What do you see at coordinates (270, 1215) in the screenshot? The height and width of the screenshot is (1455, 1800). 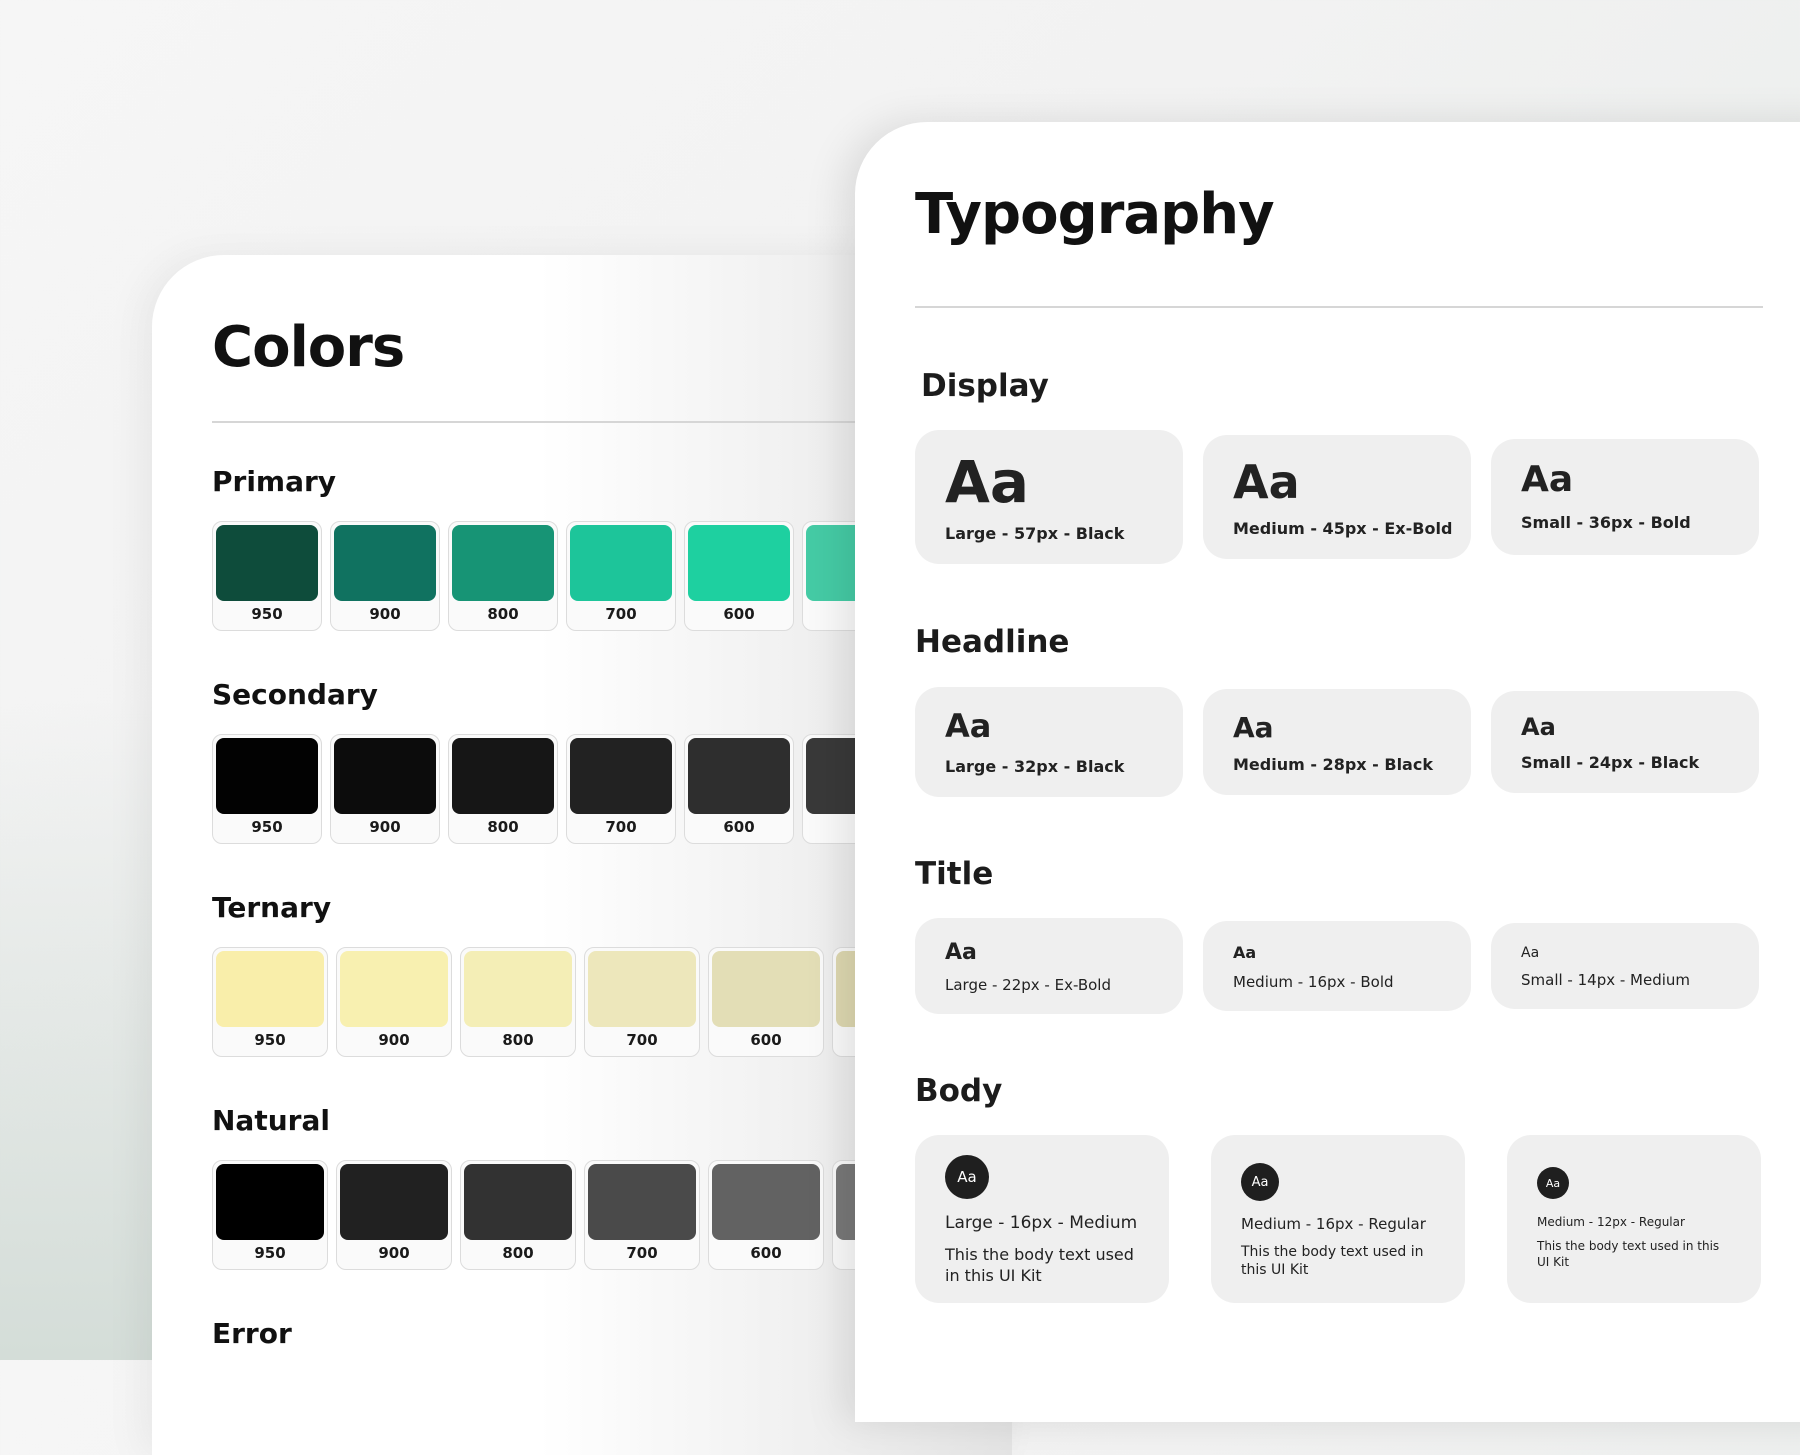 I see `swatch-natural-950: 950` at bounding box center [270, 1215].